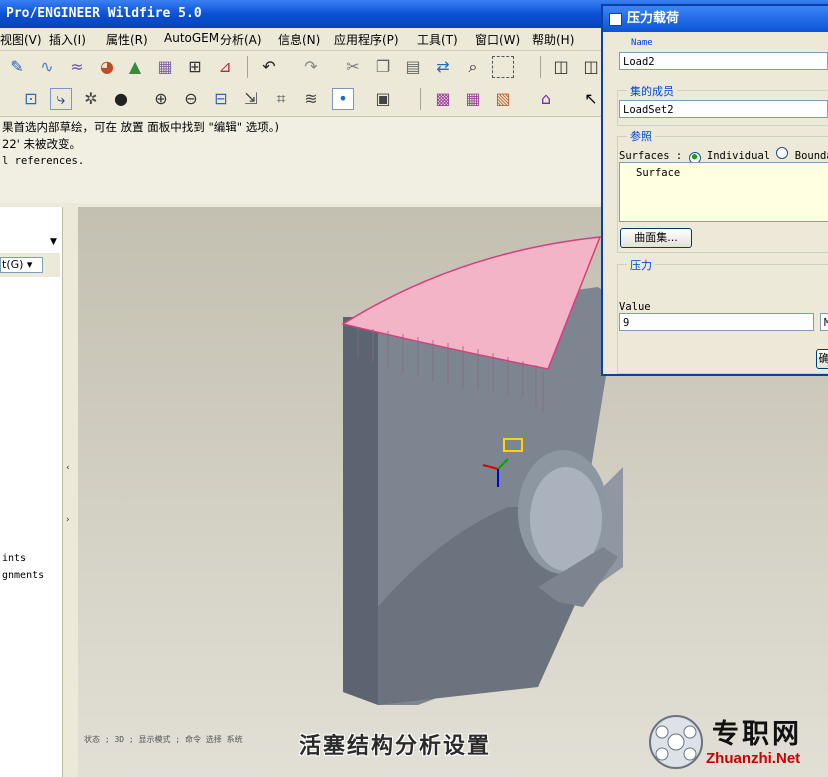 This screenshot has width=828, height=777. Describe the element at coordinates (716, 322) in the screenshot. I see `value-field: 9` at that location.